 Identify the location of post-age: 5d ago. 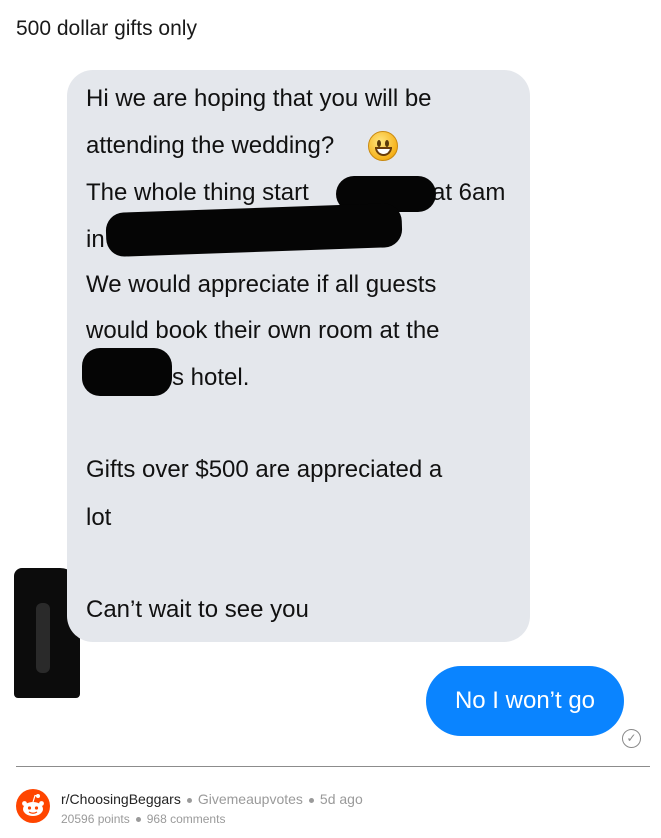
(341, 799).